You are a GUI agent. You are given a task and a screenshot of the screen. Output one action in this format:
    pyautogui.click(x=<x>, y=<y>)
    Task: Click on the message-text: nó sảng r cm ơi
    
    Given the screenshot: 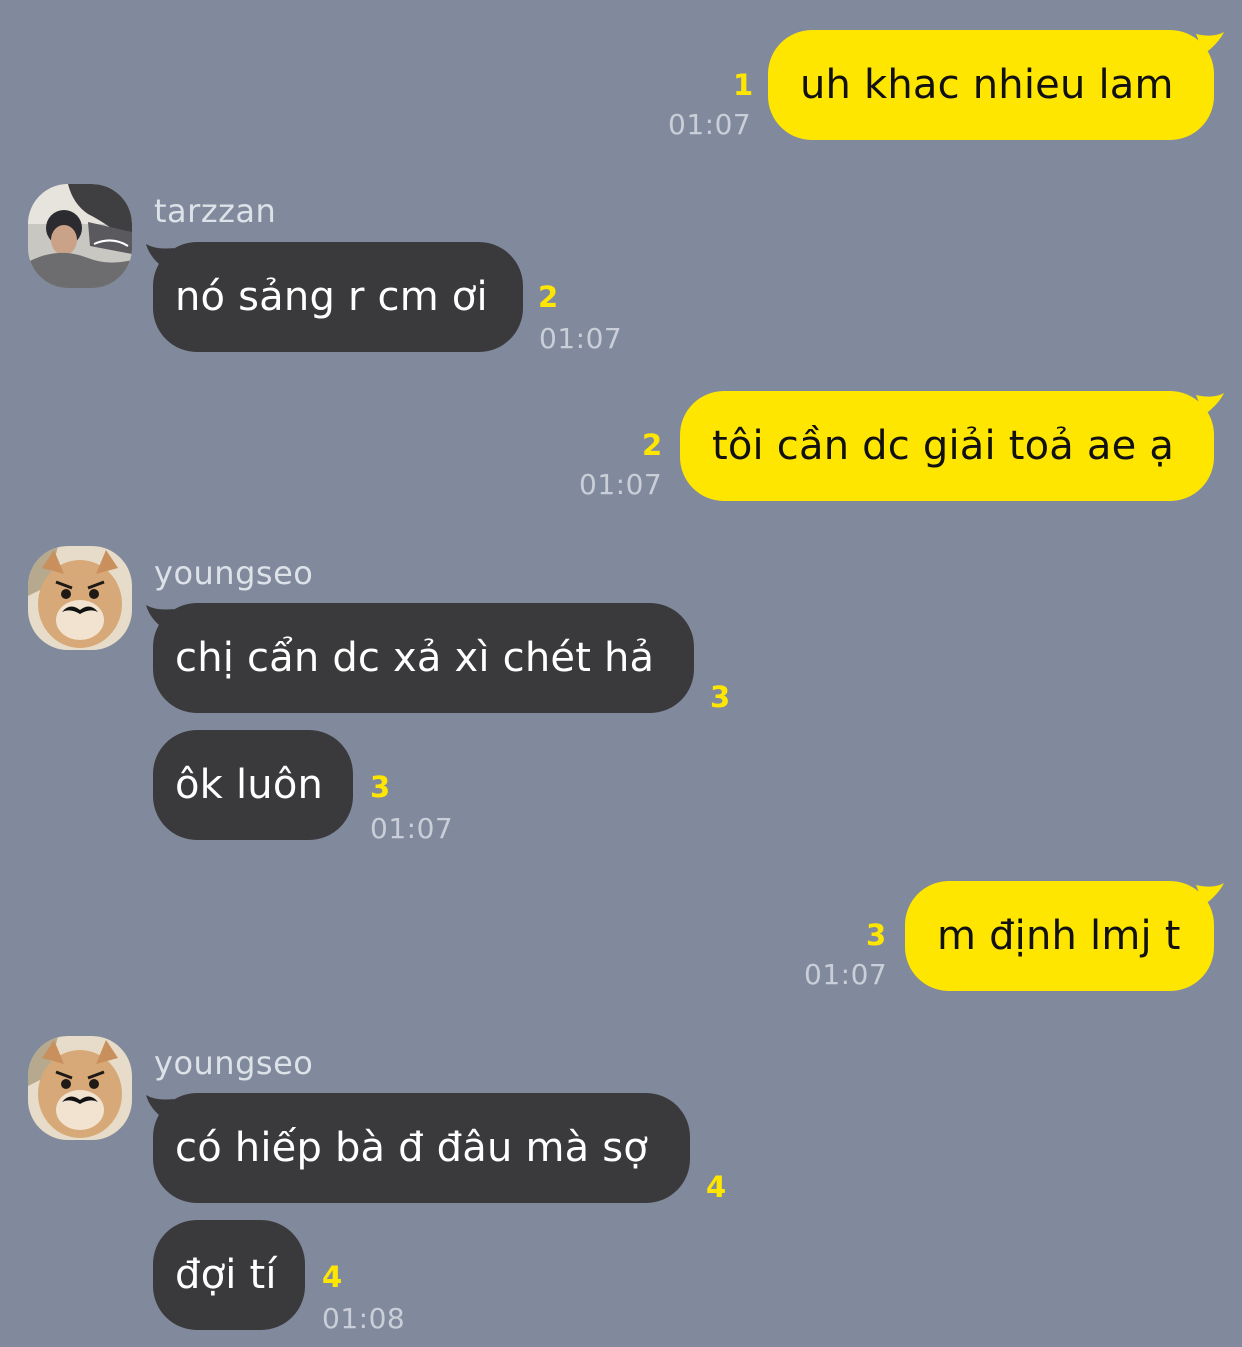 What is the action you would take?
    pyautogui.click(x=331, y=297)
    